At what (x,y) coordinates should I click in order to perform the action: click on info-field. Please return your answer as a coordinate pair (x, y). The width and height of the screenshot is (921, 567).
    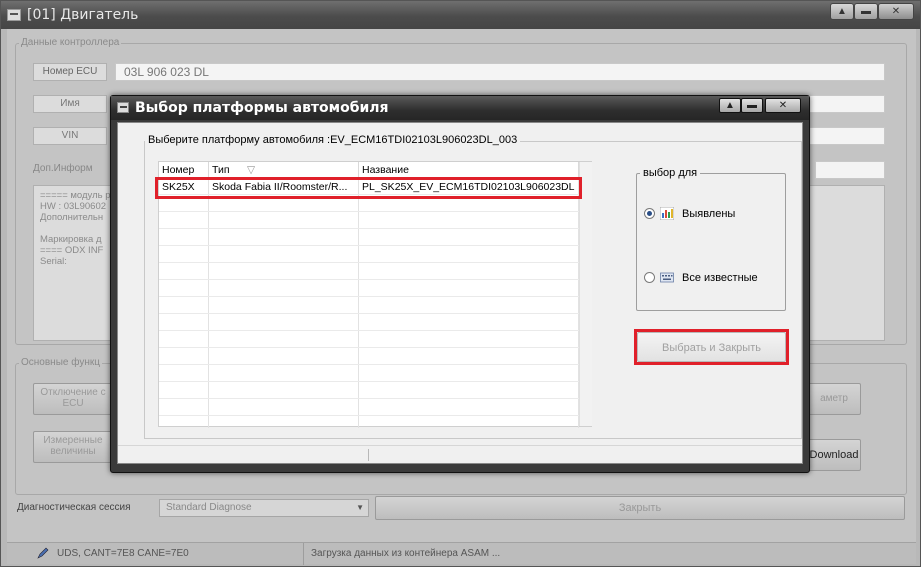
    Looking at the image, I should click on (850, 170).